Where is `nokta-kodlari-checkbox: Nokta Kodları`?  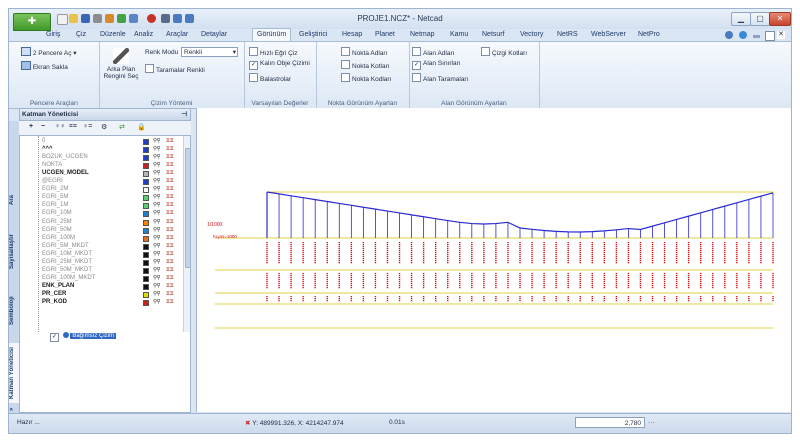 nokta-kodlari-checkbox: Nokta Kodları is located at coordinates (366, 78).